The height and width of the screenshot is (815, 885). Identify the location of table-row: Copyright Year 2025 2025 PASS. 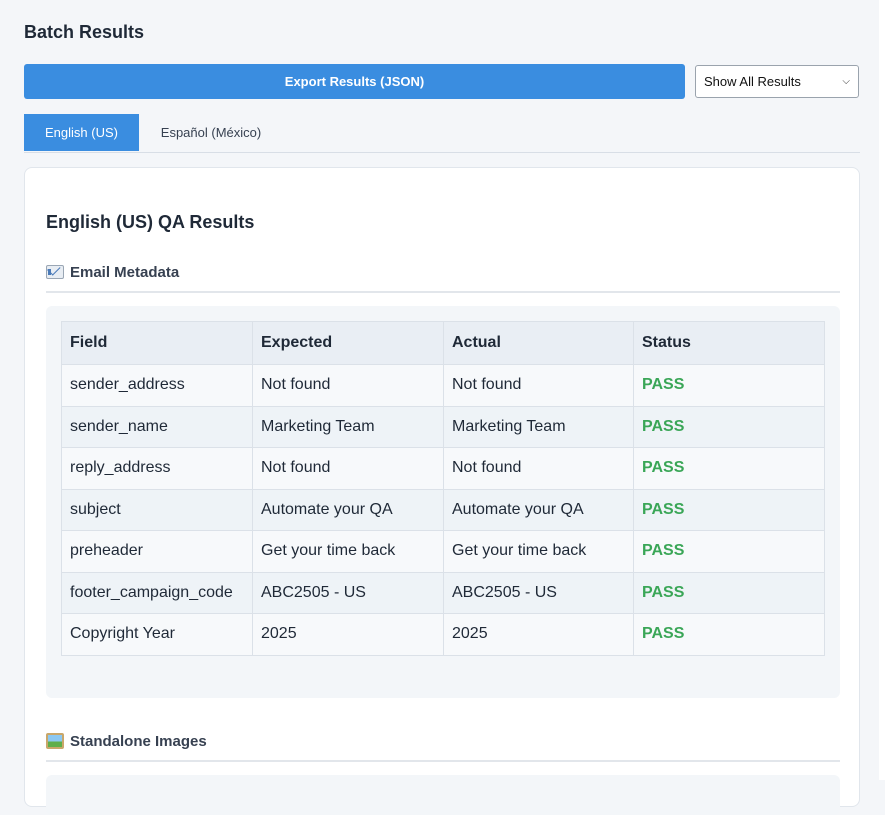
(443, 634).